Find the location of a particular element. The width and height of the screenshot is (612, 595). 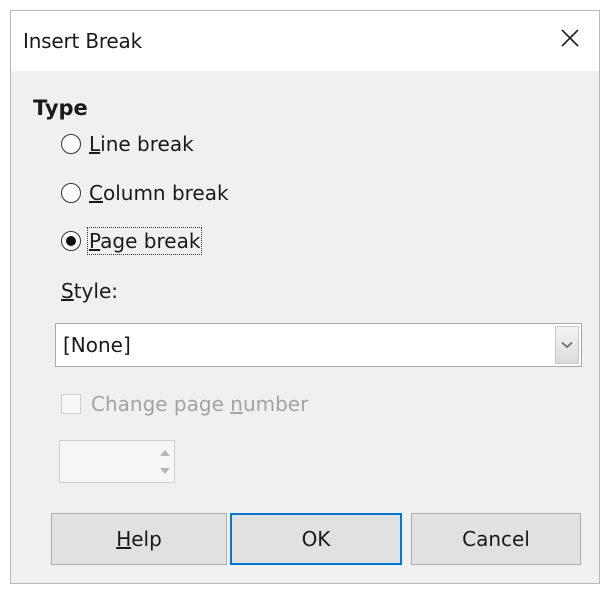

chevron-down-icon is located at coordinates (567, 345).